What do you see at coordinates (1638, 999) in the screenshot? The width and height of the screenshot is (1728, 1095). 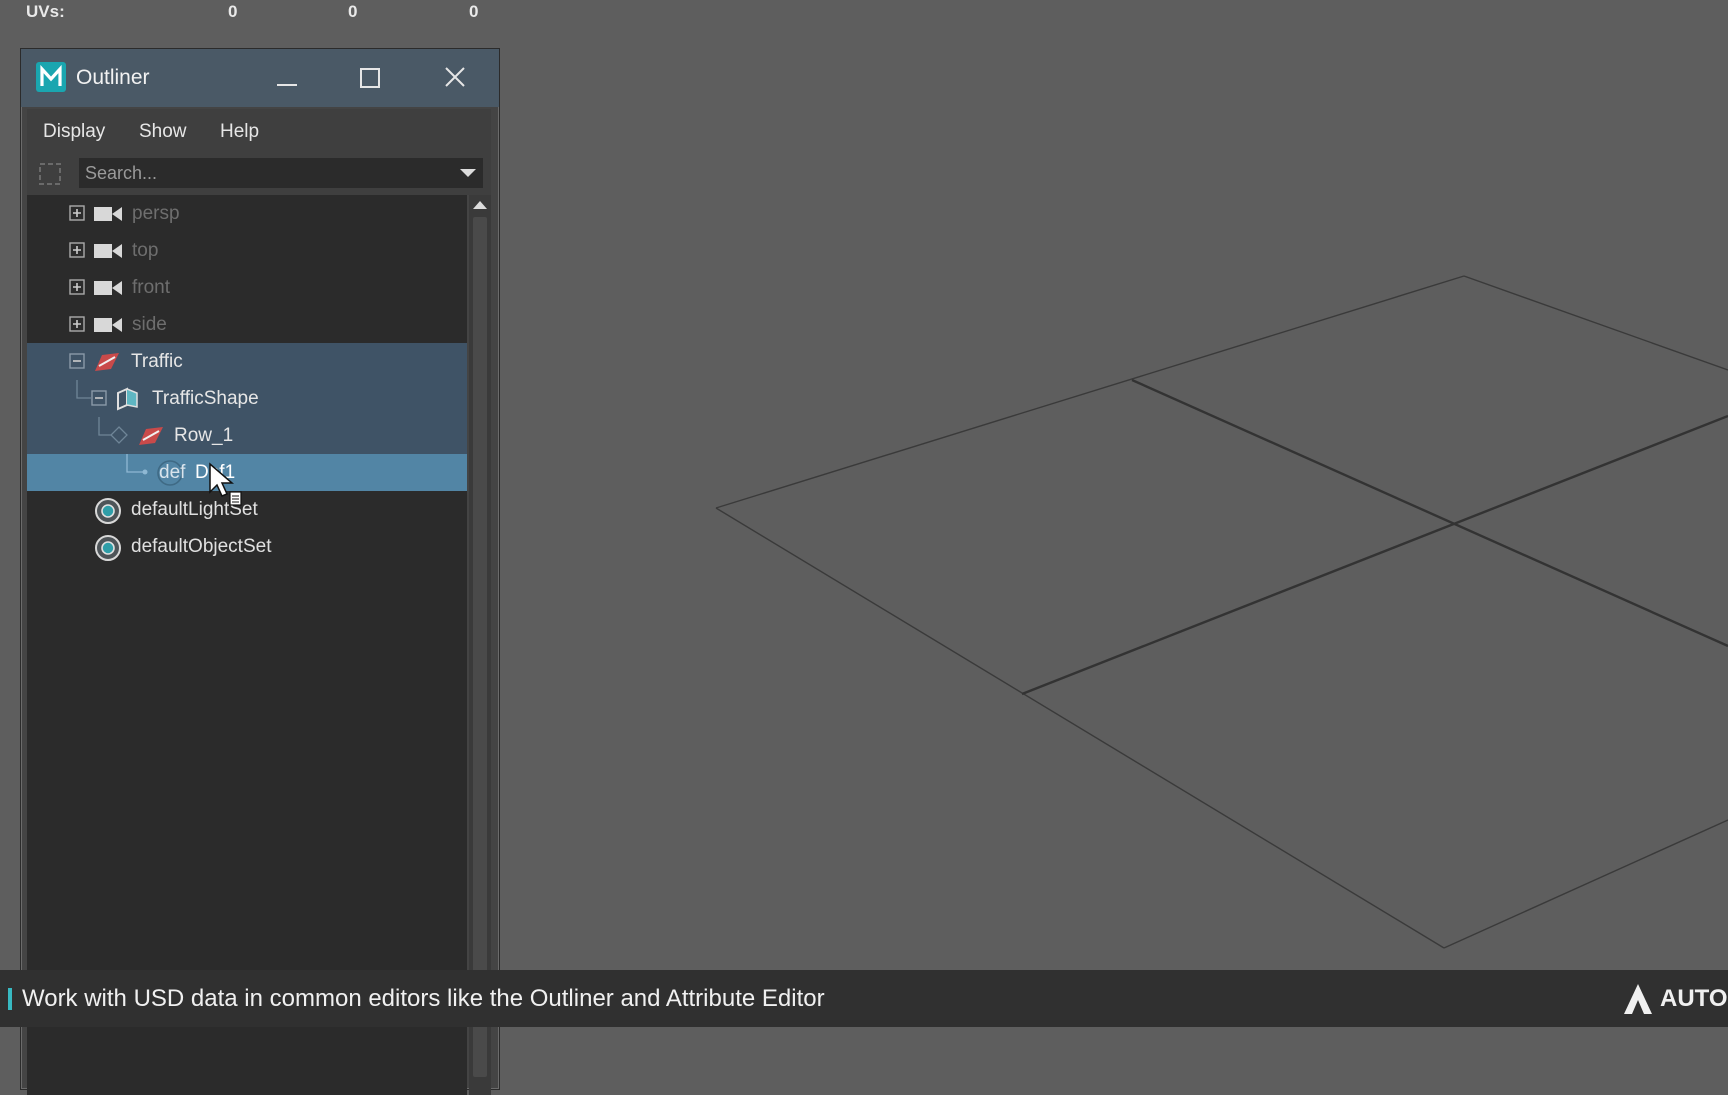 I see `autodesk-logo-icon` at bounding box center [1638, 999].